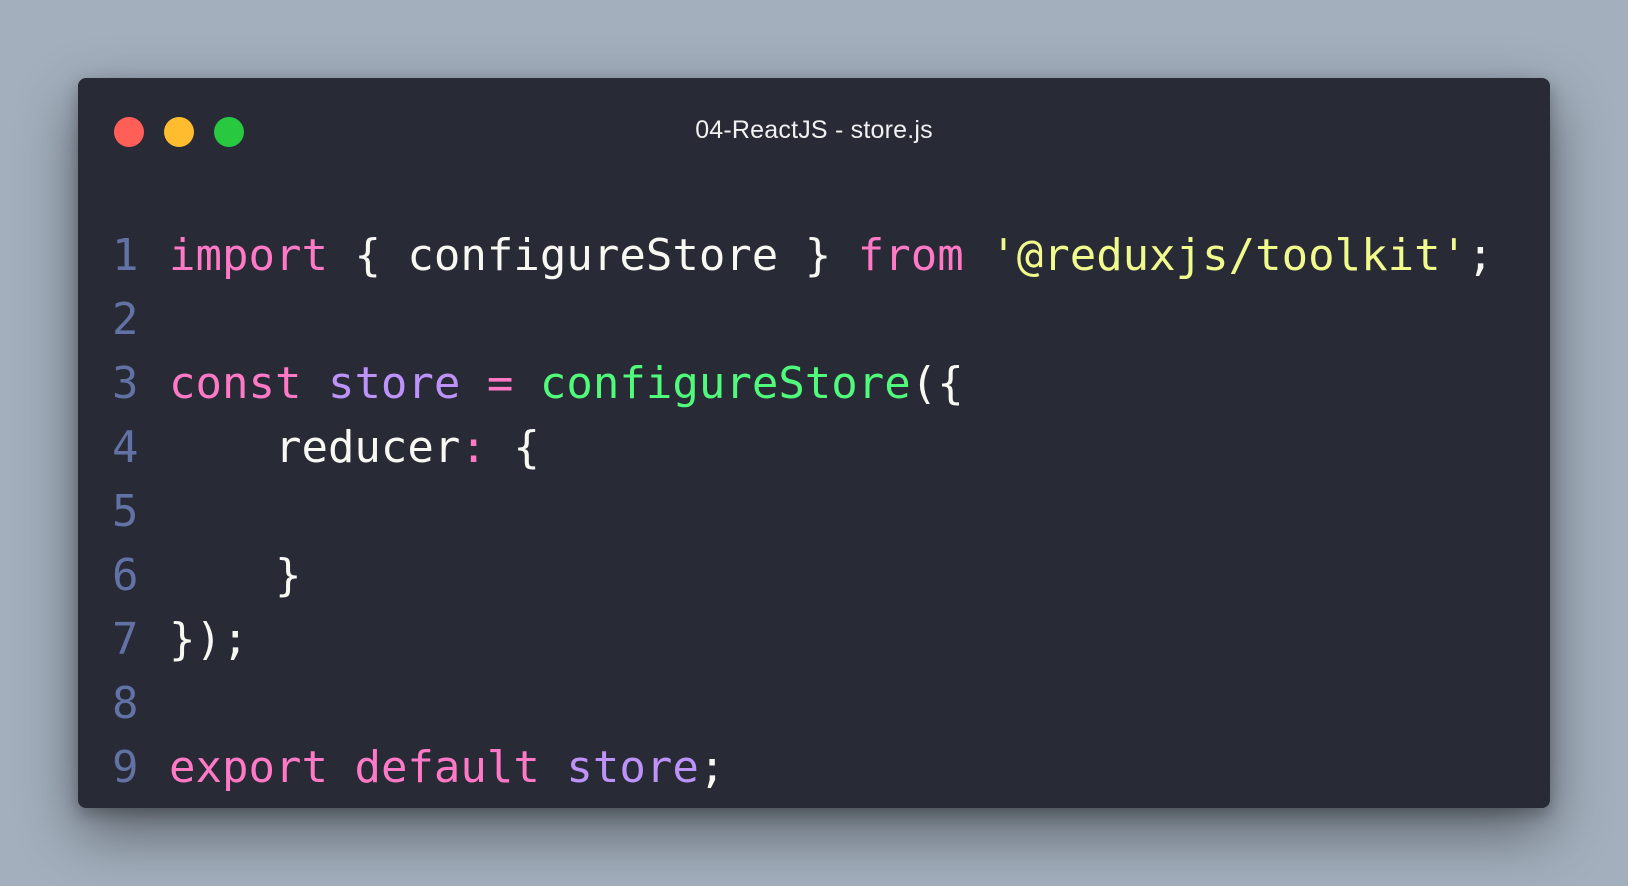  I want to click on line-source: }, so click(235, 576).